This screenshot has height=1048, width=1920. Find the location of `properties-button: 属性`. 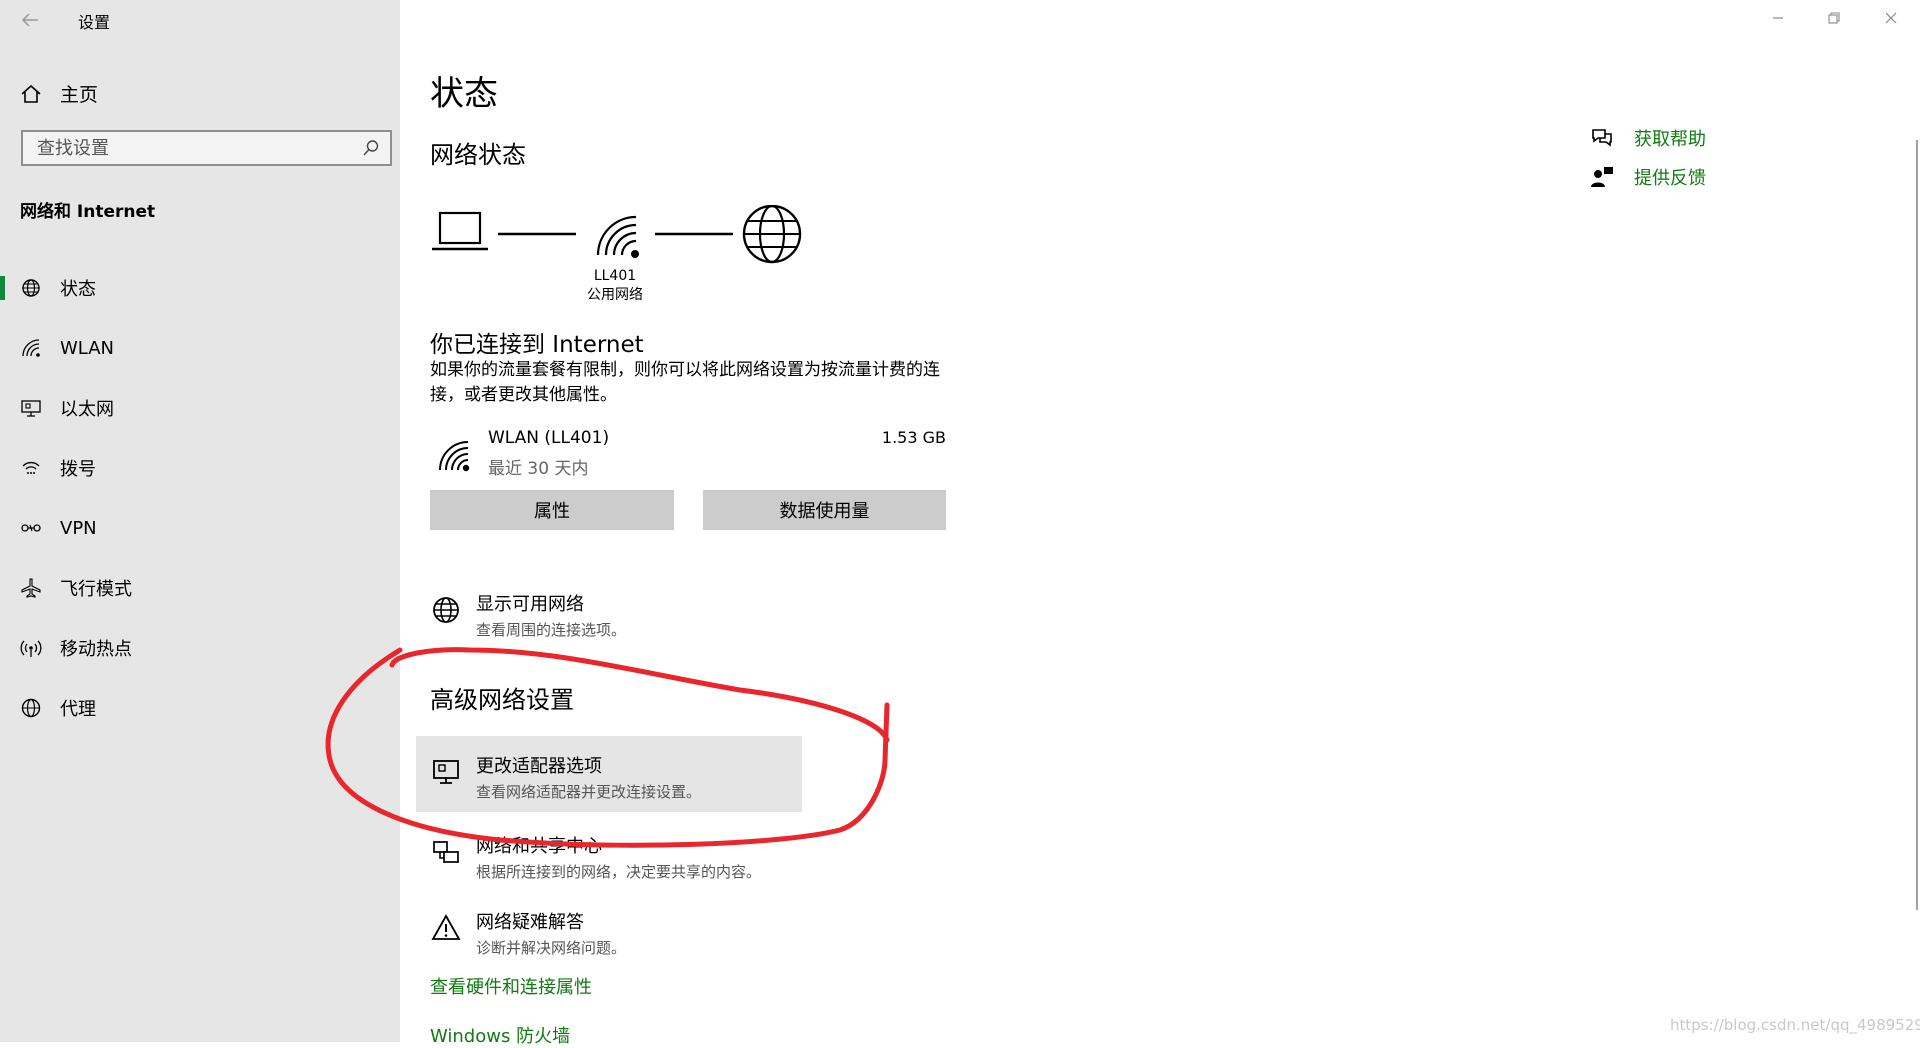

properties-button: 属性 is located at coordinates (552, 510).